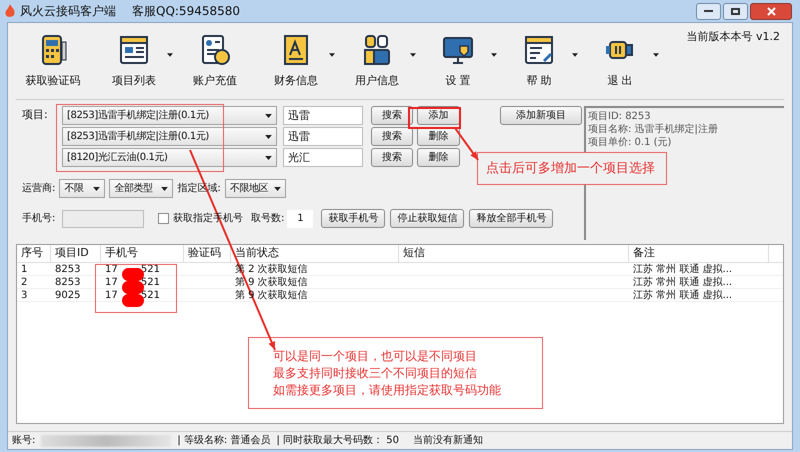 The height and width of the screenshot is (452, 800). Describe the element at coordinates (387, 390) in the screenshot. I see `callout-line: 如需接更多项目，请使用指定获取号码功能` at that location.